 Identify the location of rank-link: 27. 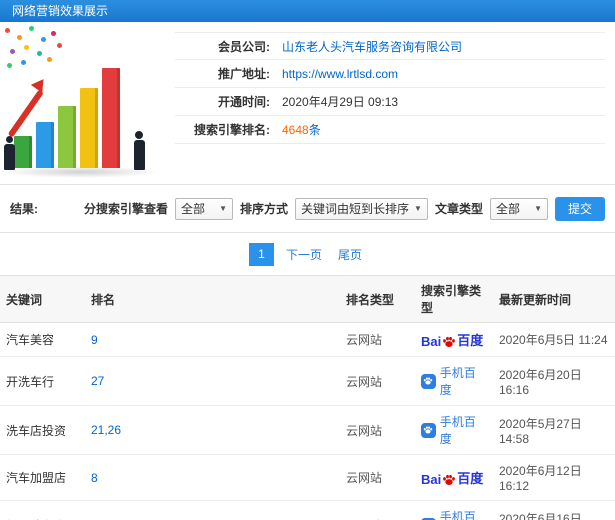
(97, 381).